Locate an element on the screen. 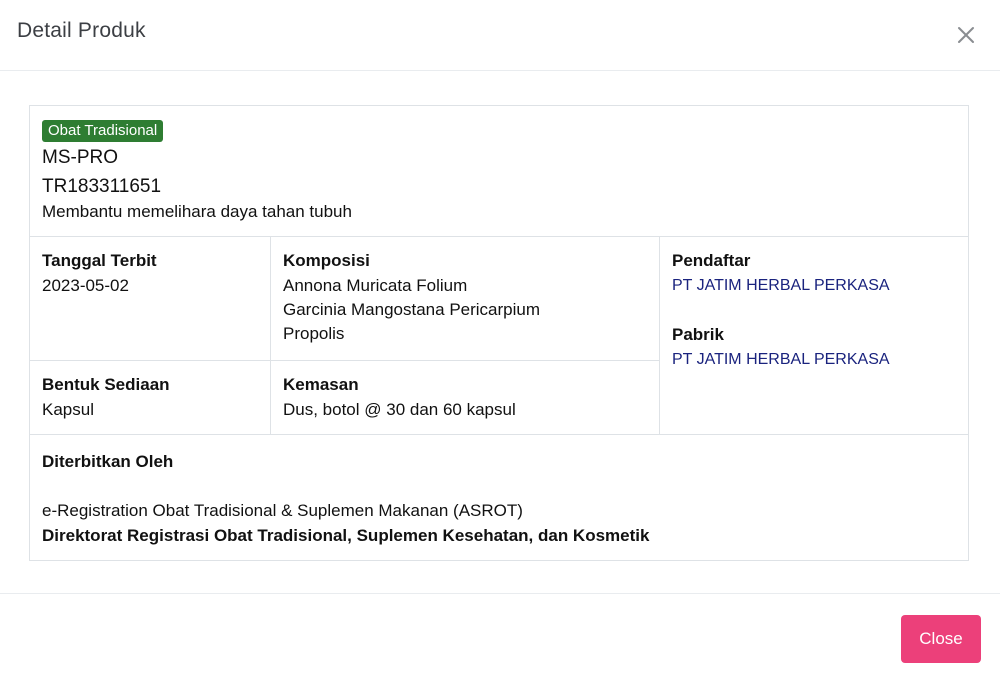 The height and width of the screenshot is (680, 1000). manufacturer-label: Pabrik is located at coordinates (698, 334).